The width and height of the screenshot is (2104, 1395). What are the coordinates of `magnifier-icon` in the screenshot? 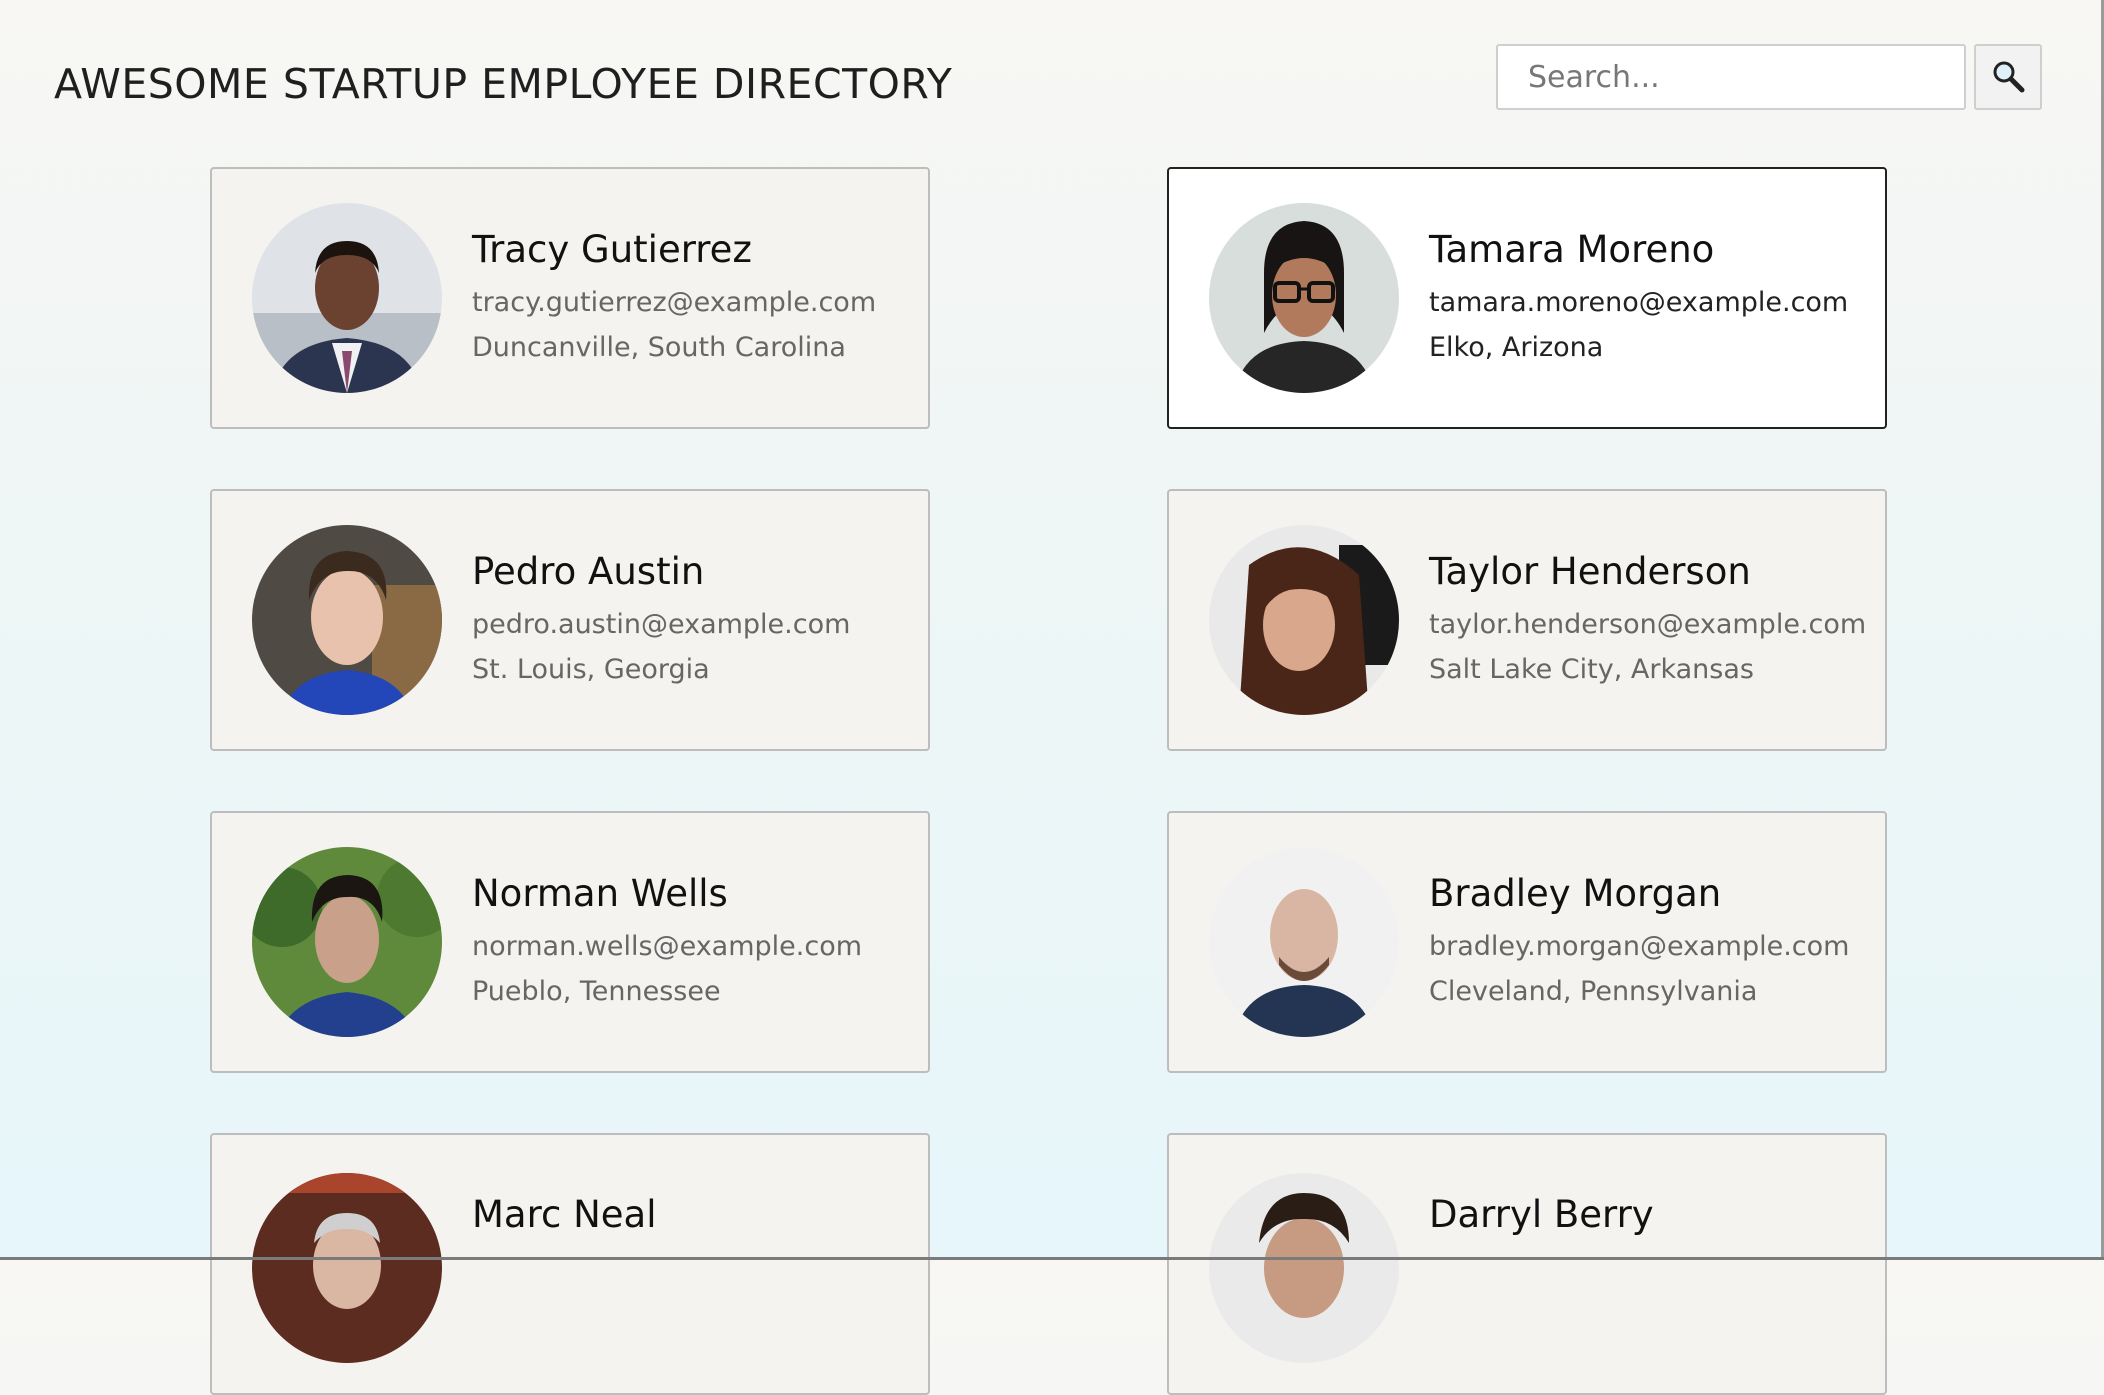 It's located at (2008, 77).